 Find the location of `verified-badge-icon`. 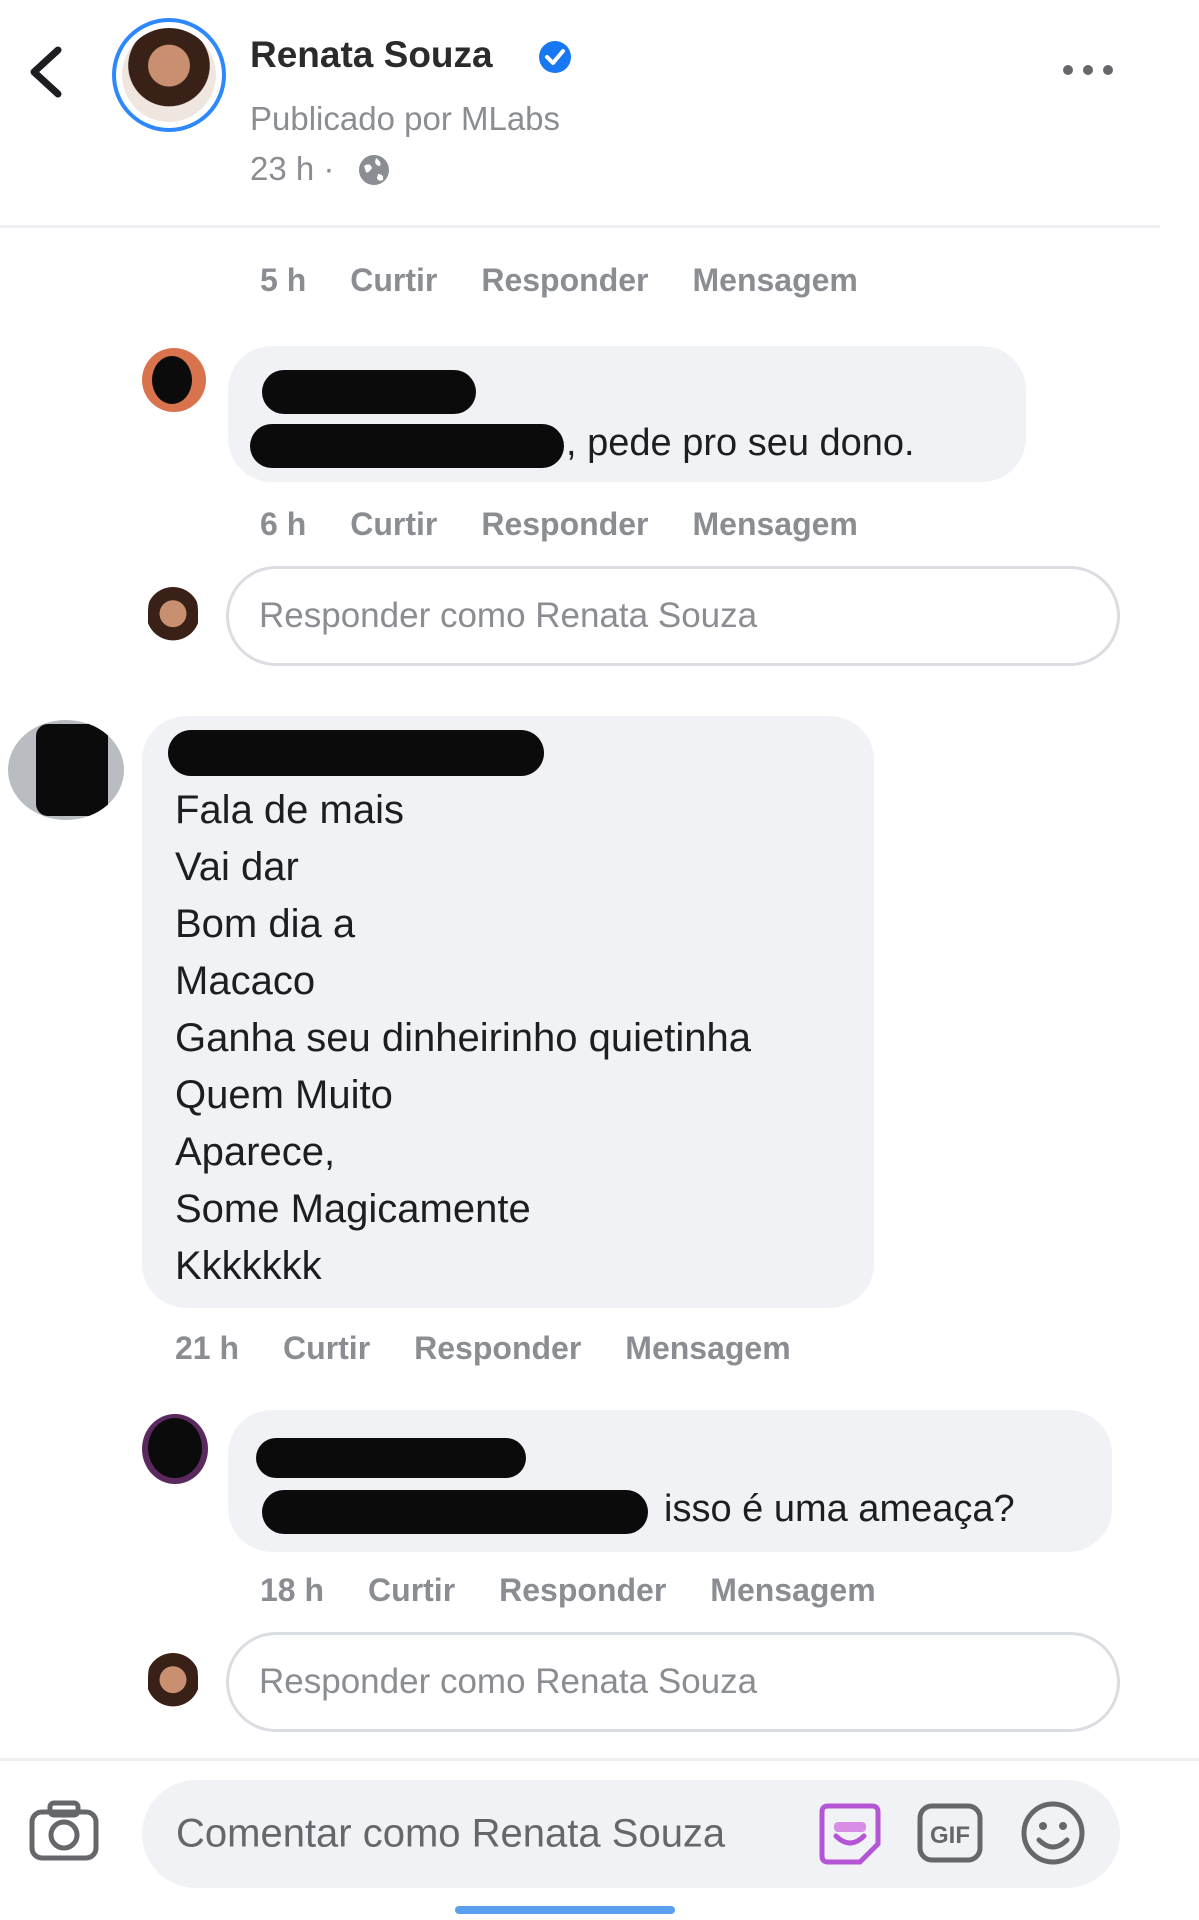

verified-badge-icon is located at coordinates (555, 57).